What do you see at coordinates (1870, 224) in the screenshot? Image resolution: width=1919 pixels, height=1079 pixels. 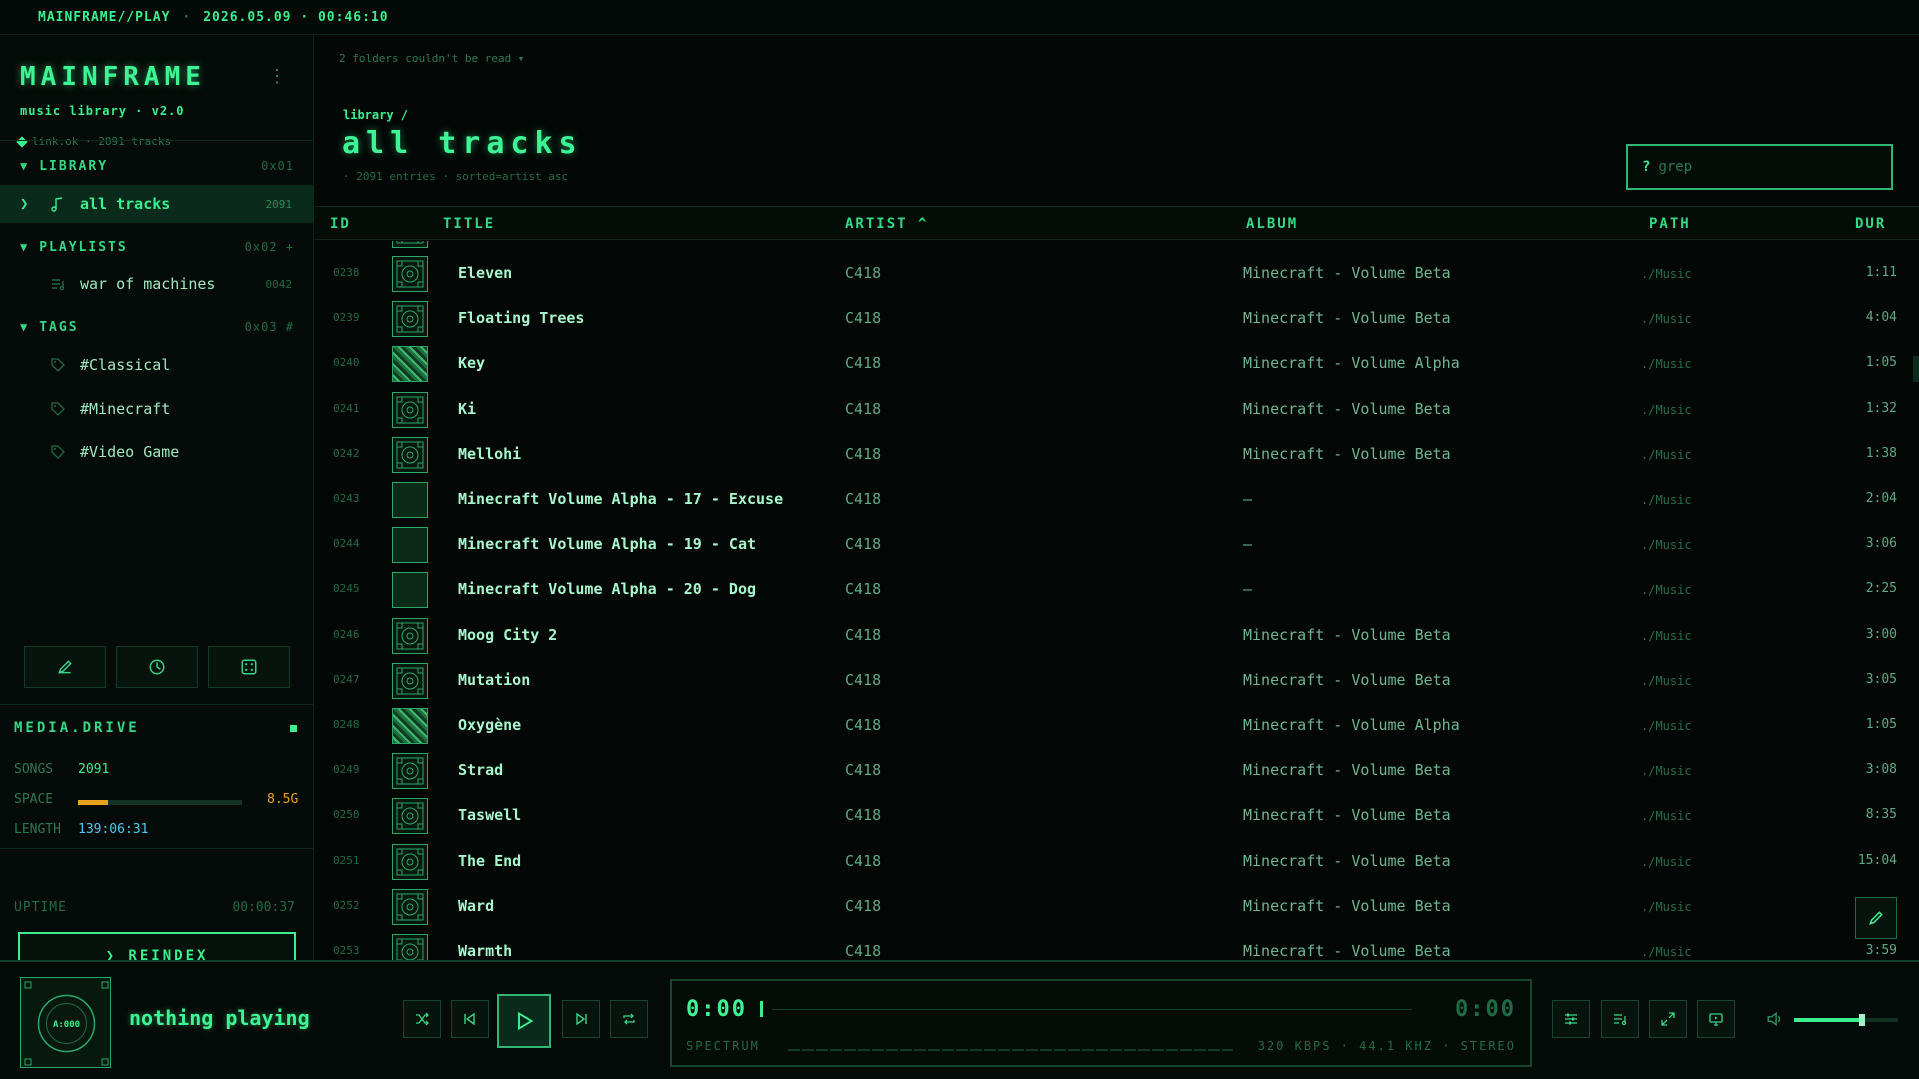 I see `column-duration: DUR` at bounding box center [1870, 224].